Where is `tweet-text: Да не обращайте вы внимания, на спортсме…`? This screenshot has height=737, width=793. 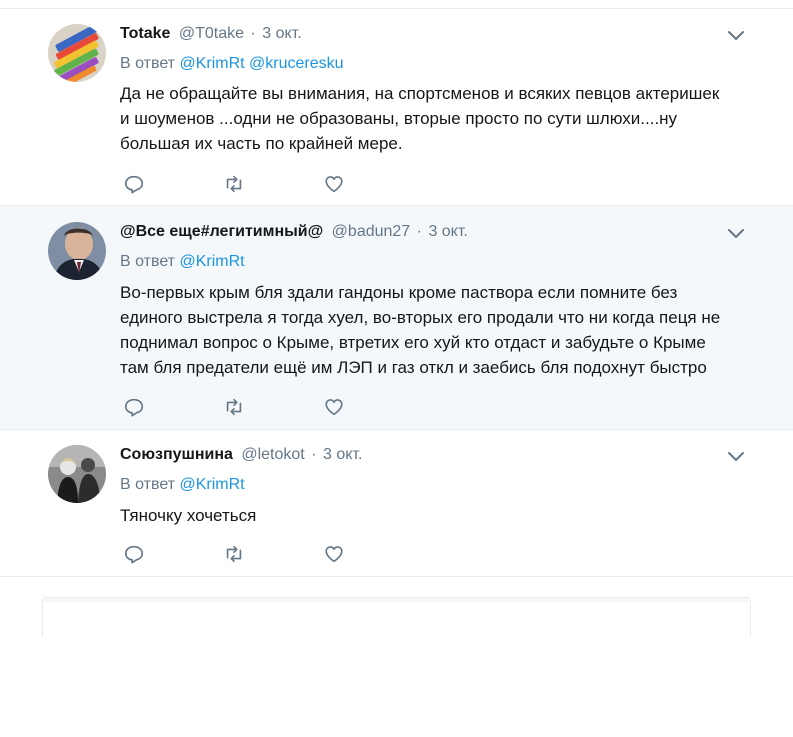 tweet-text: Да не обращайте вы внимания, на спортсме… is located at coordinates (435, 118).